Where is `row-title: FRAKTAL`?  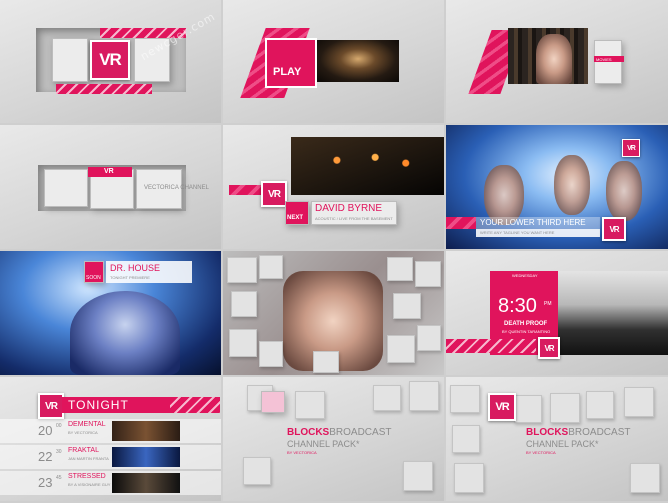
row-title: FRAKTAL is located at coordinates (83, 450).